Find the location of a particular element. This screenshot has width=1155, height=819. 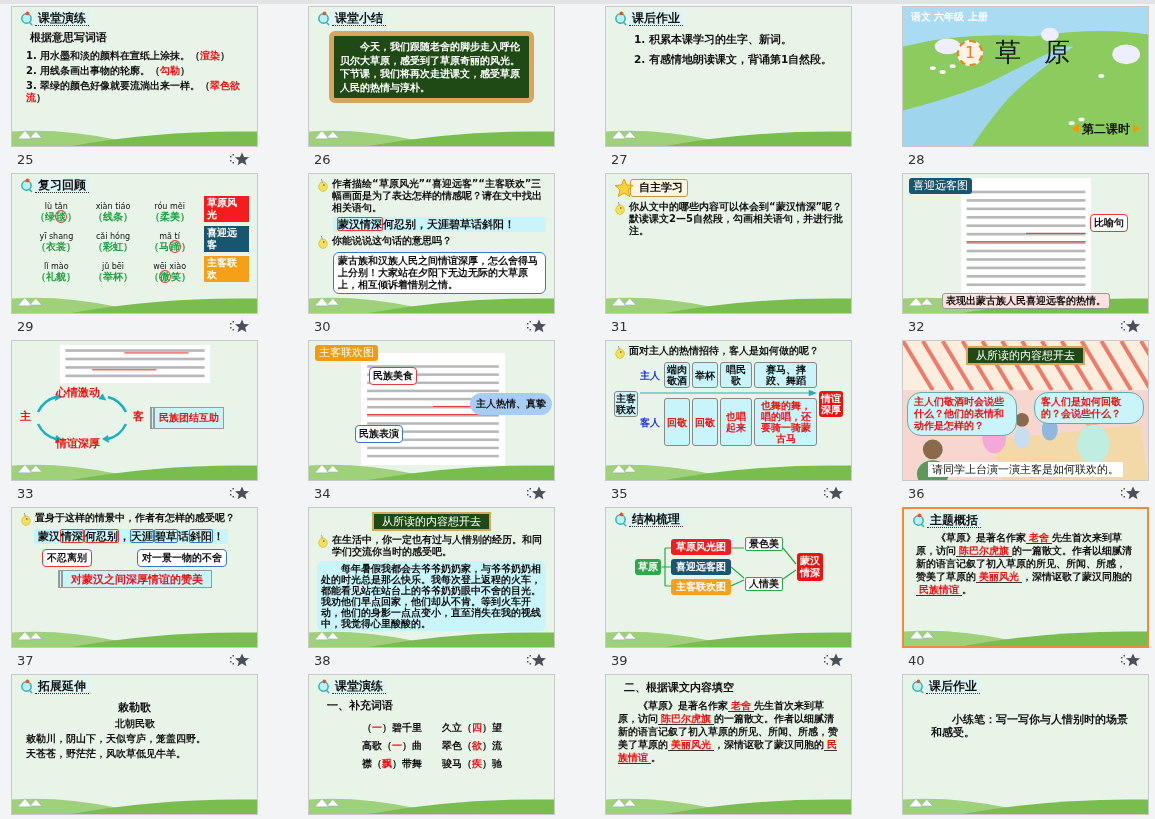

answer-word: （马蹄） is located at coordinates (169, 247).